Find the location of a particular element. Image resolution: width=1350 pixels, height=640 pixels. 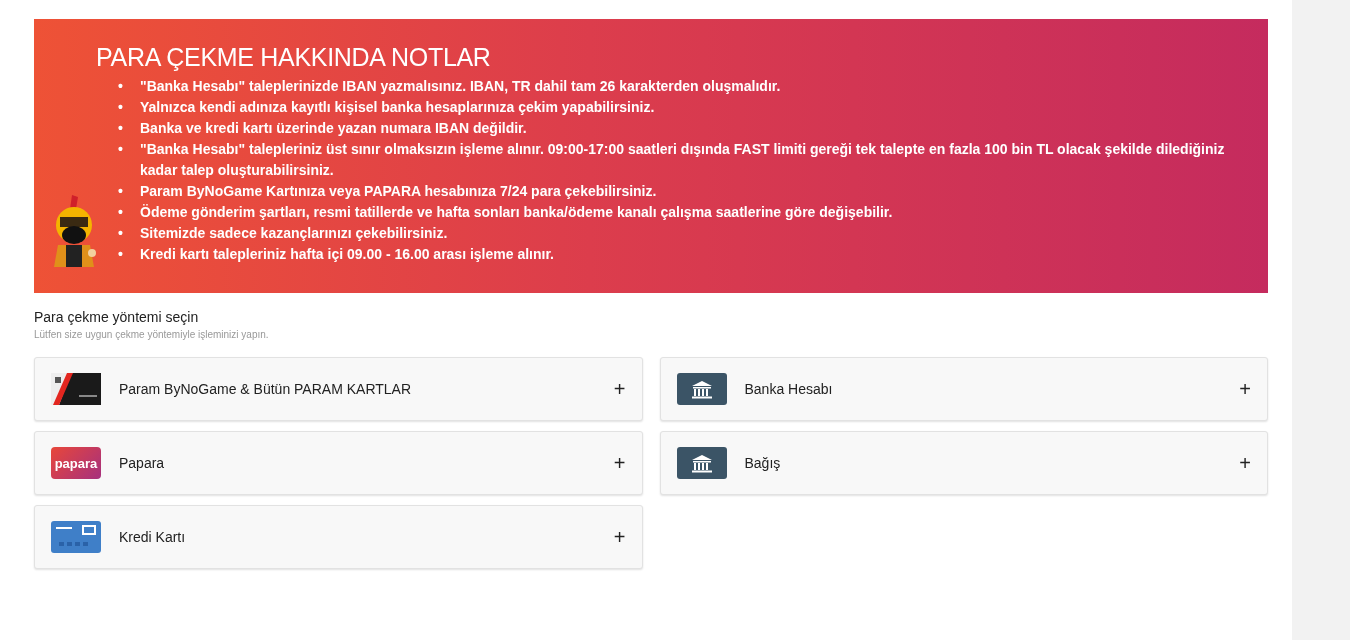

section-title: Para çekme yöntemi seçin is located at coordinates (117, 317).